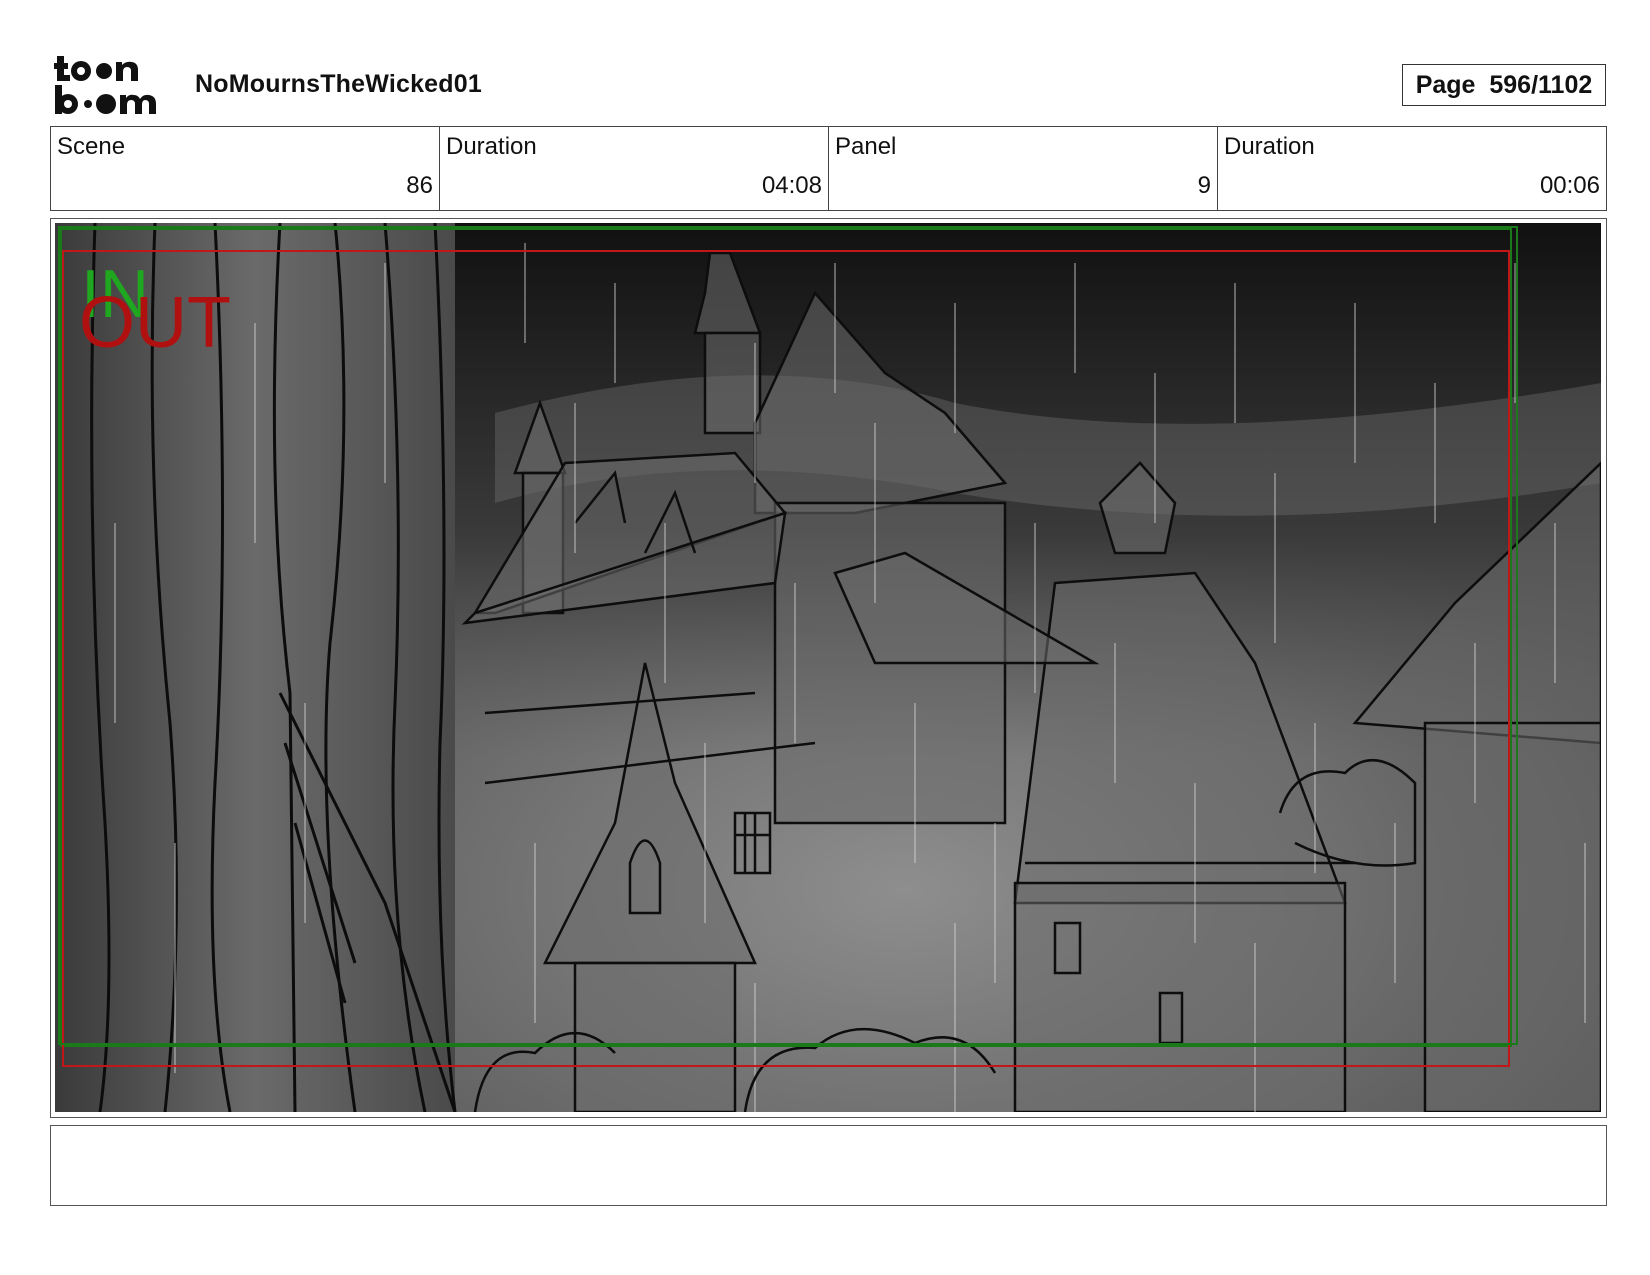 The width and height of the screenshot is (1650, 1275). What do you see at coordinates (1269, 146) in the screenshot?
I see `panel-duration-label: Duration` at bounding box center [1269, 146].